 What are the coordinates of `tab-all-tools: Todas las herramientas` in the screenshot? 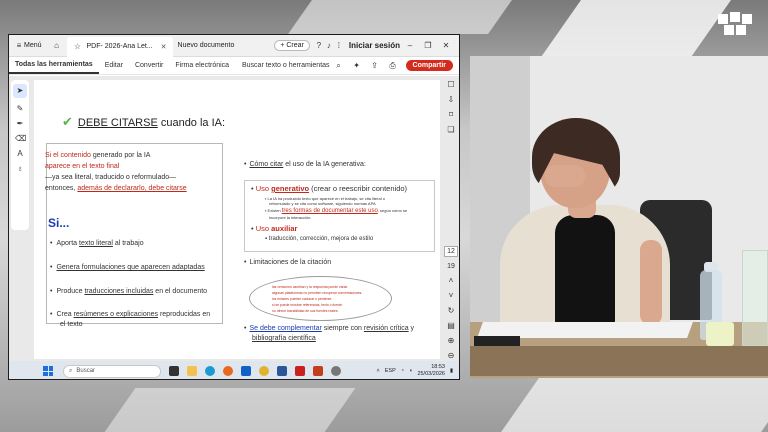 It's located at (54, 65).